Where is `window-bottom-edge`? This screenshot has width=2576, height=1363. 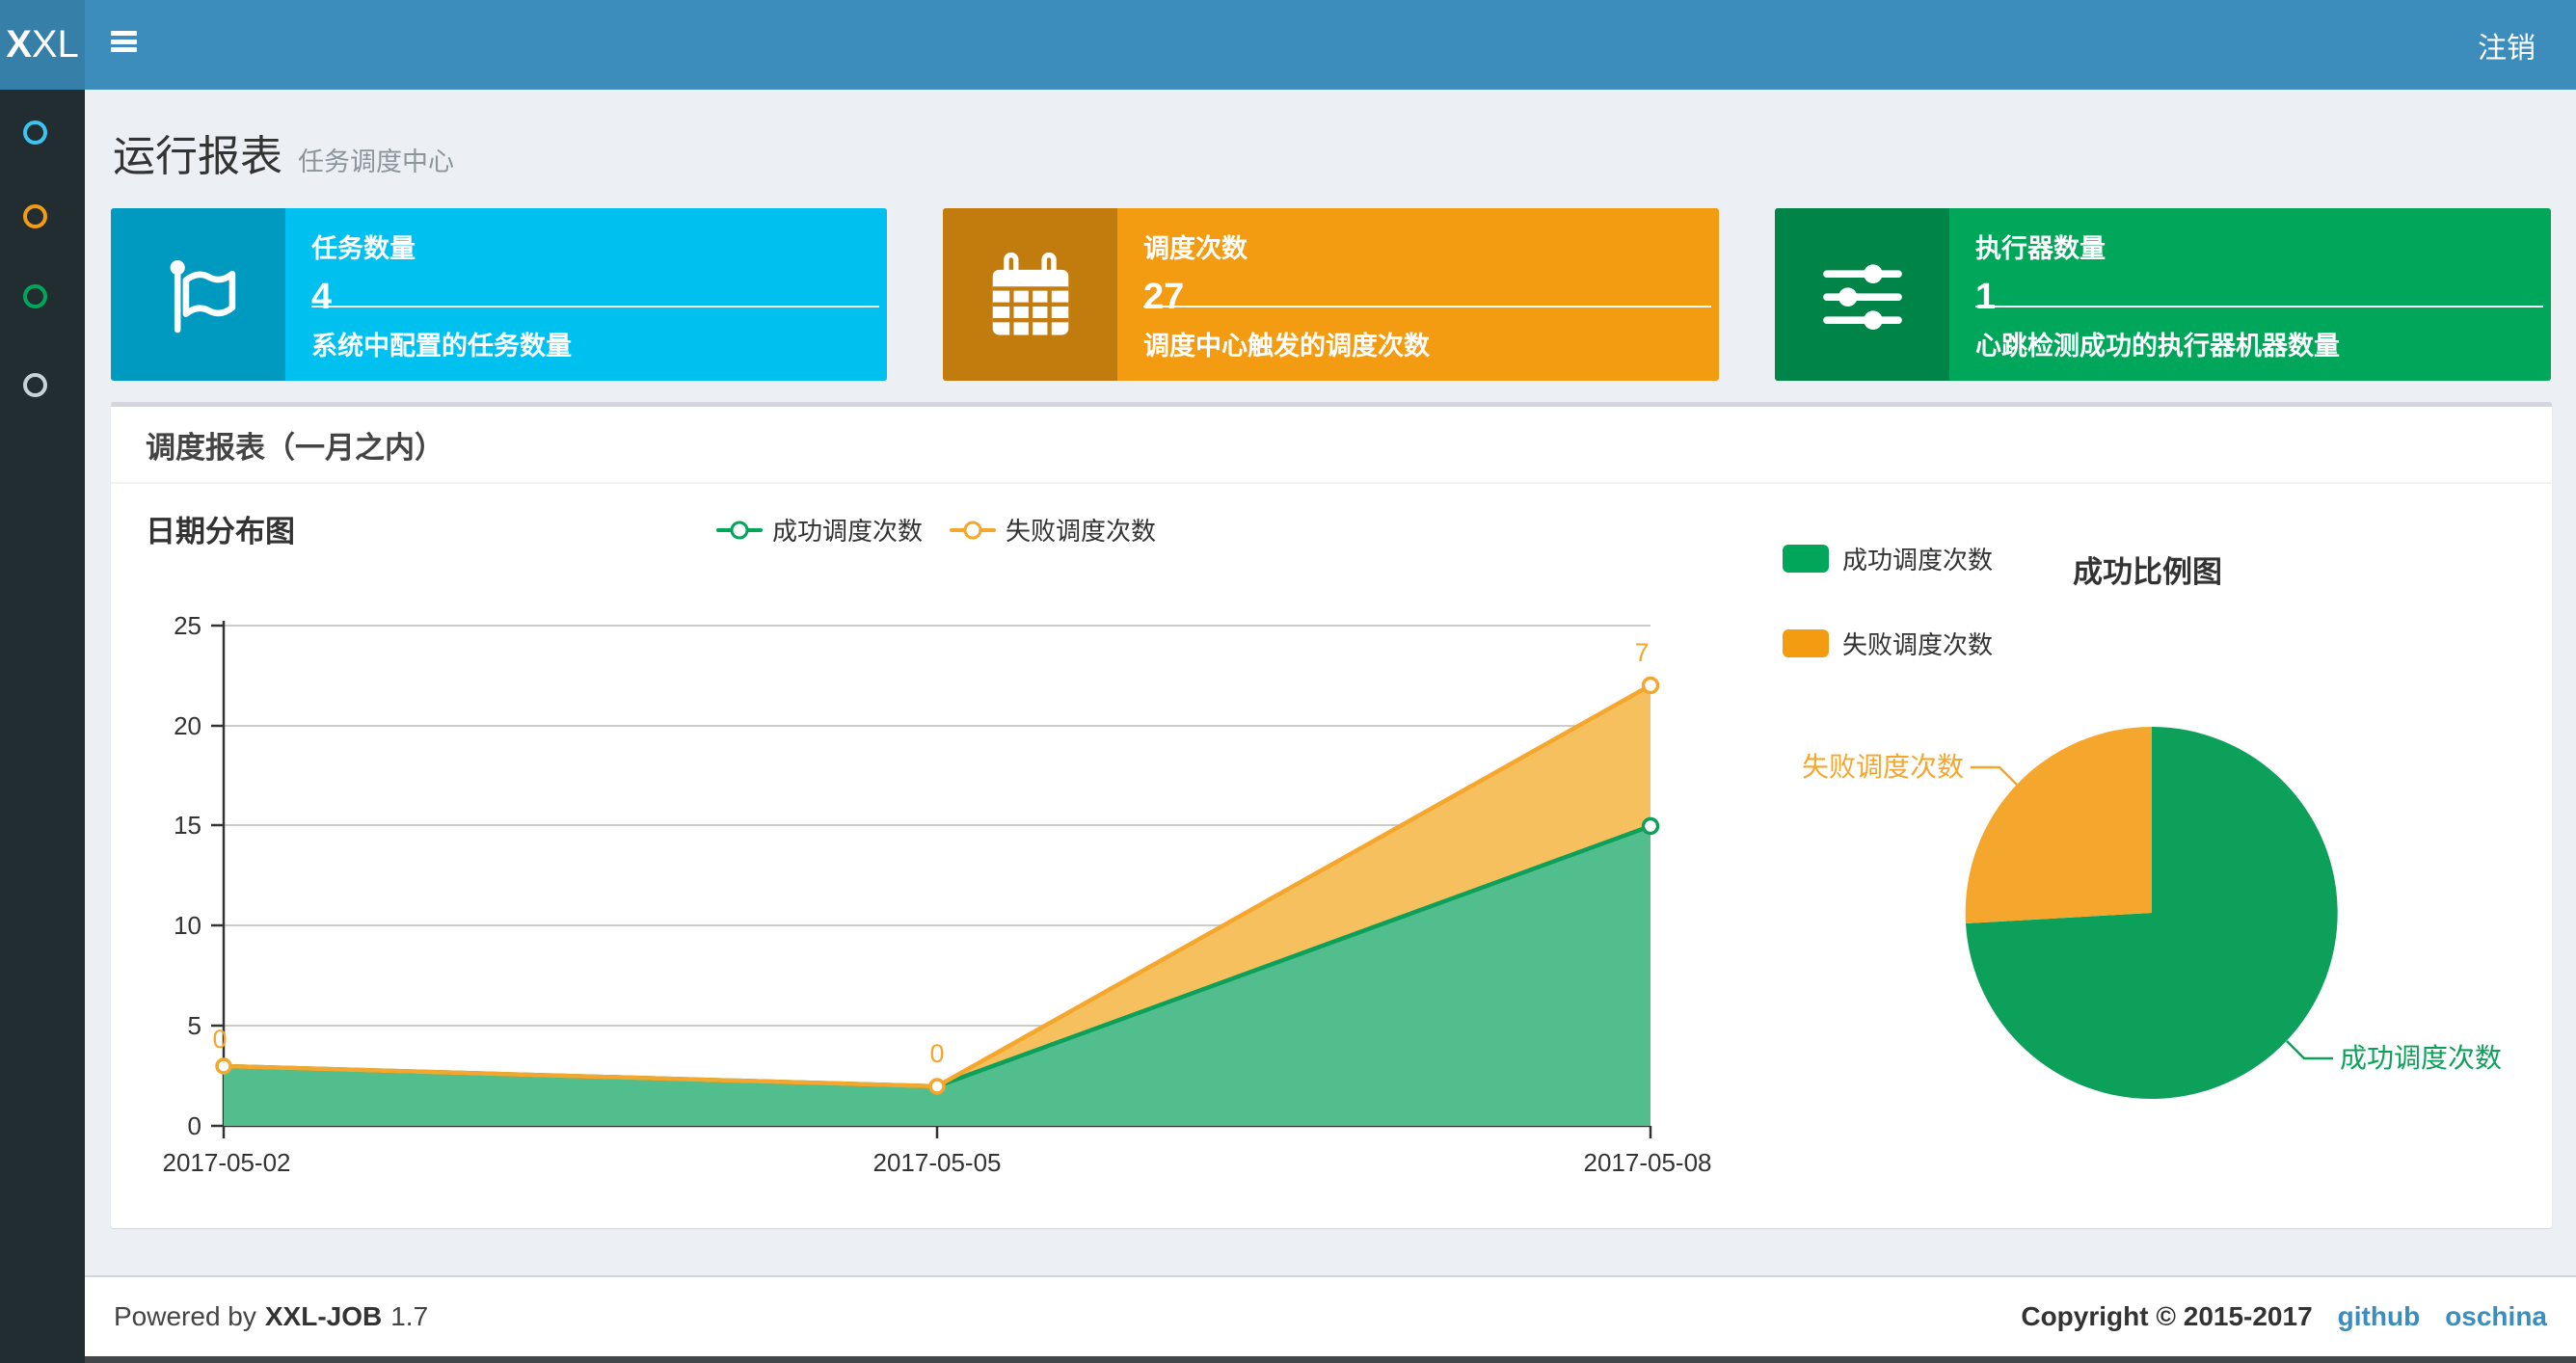
window-bottom-edge is located at coordinates (1288, 1359).